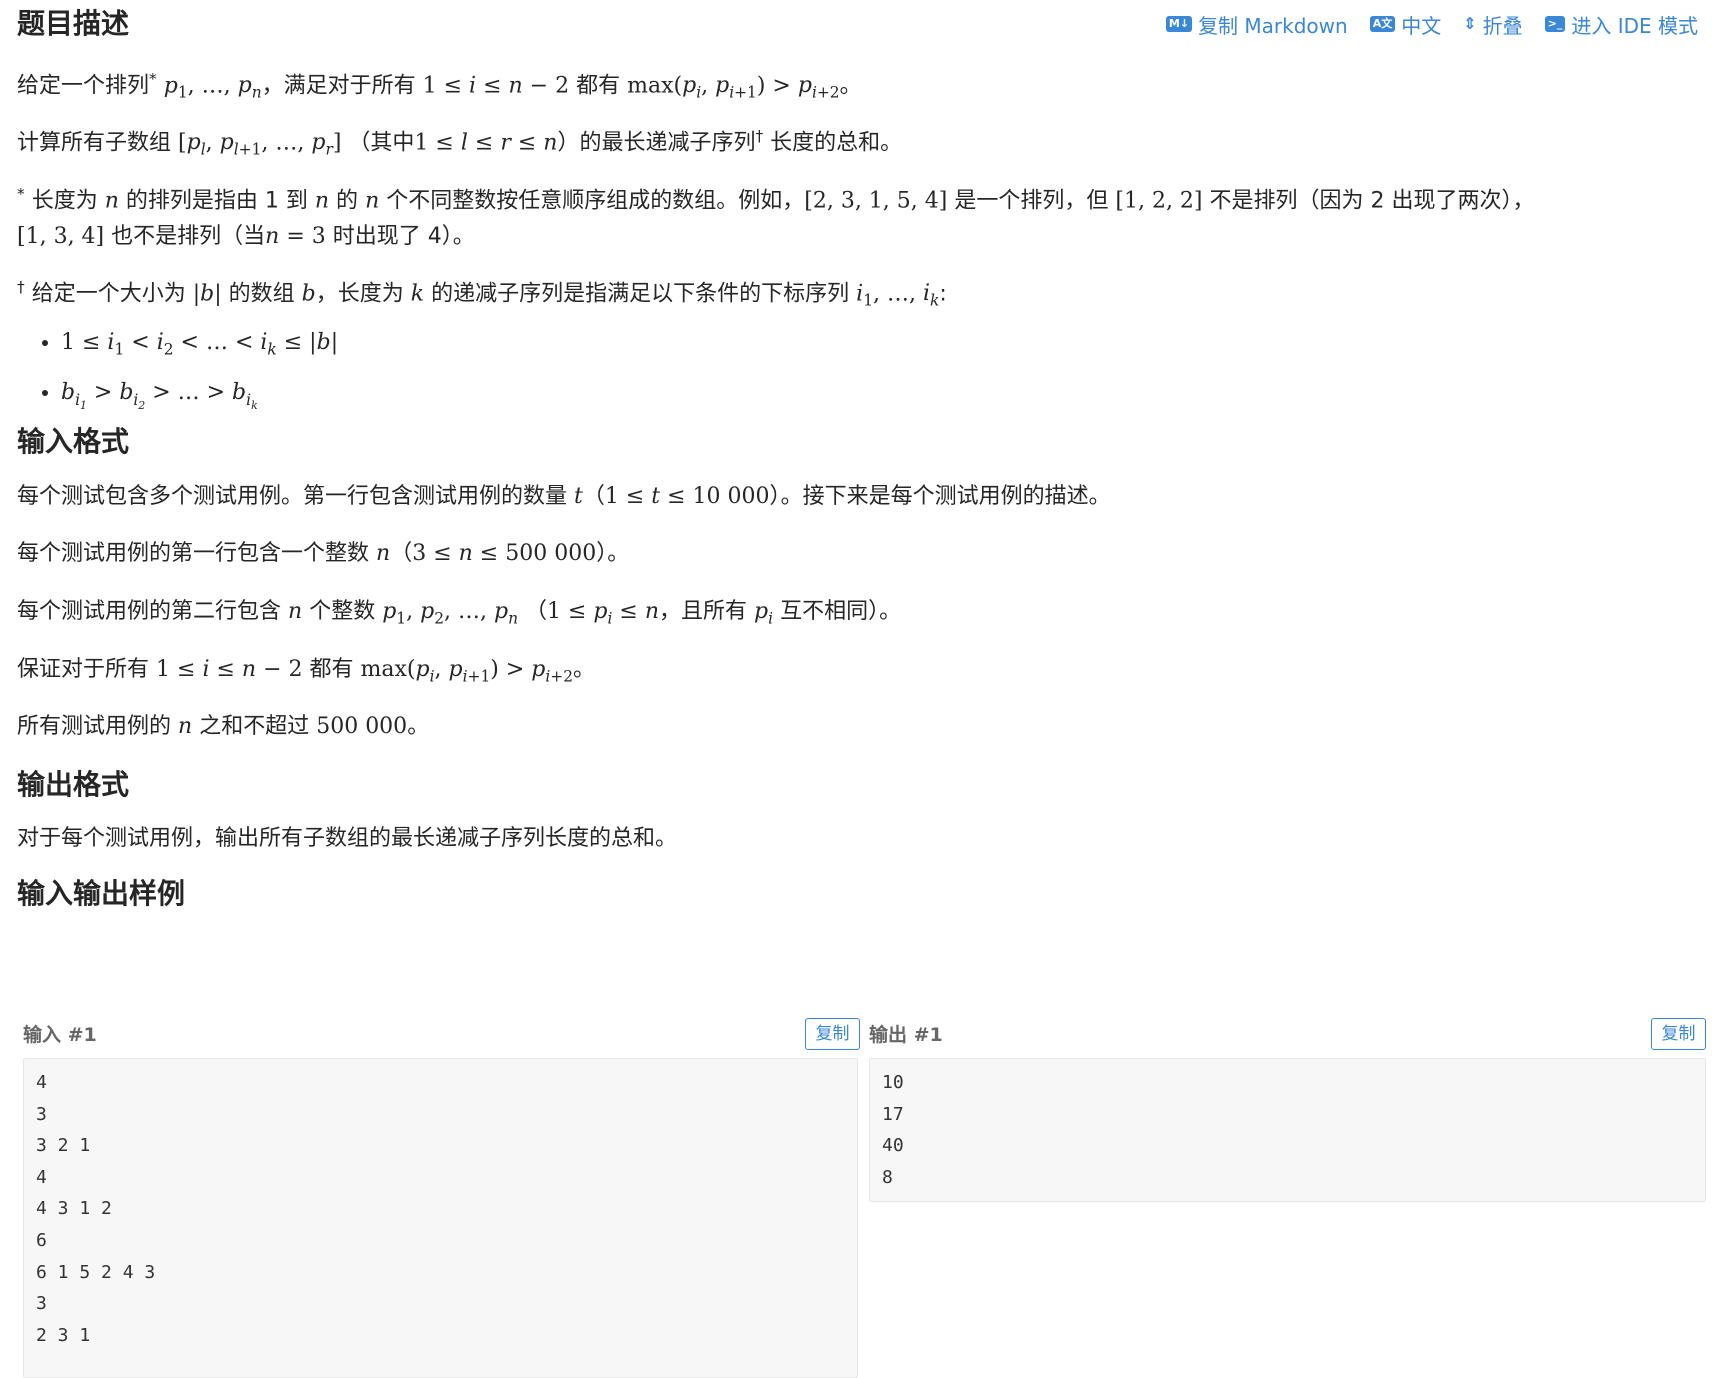 This screenshot has width=1712, height=1378. I want to click on output-format-text: 对于每个测试用例，输出所有子数组的最长递减子序列长度的总和。, so click(347, 838).